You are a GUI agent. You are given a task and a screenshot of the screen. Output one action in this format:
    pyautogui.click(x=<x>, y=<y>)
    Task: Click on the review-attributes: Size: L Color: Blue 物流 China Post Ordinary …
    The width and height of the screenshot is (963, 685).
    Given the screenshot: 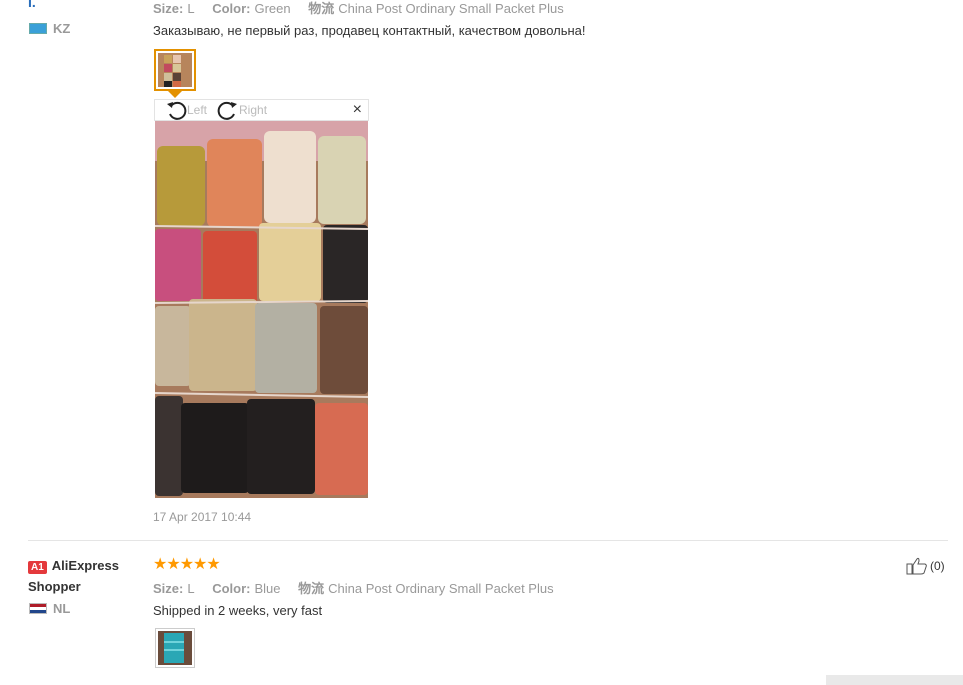 What is the action you would take?
    pyautogui.click(x=353, y=587)
    